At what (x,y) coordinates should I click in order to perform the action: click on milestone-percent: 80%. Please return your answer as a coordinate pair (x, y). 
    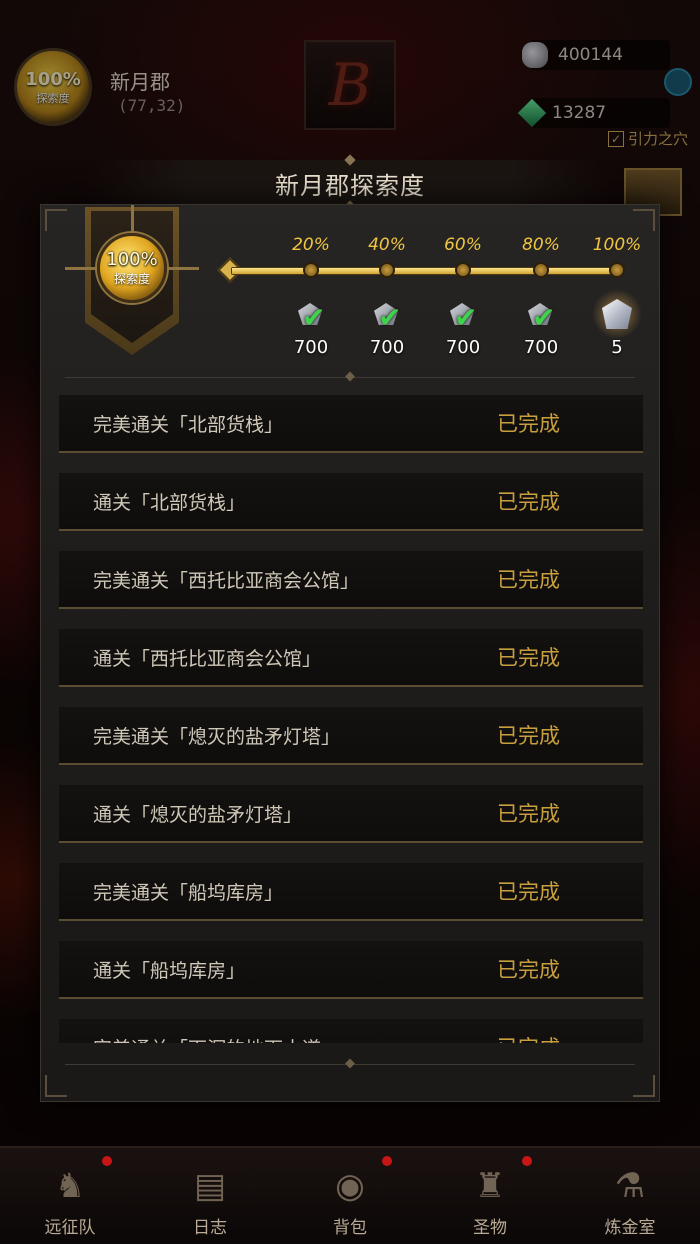
    Looking at the image, I should click on (541, 245).